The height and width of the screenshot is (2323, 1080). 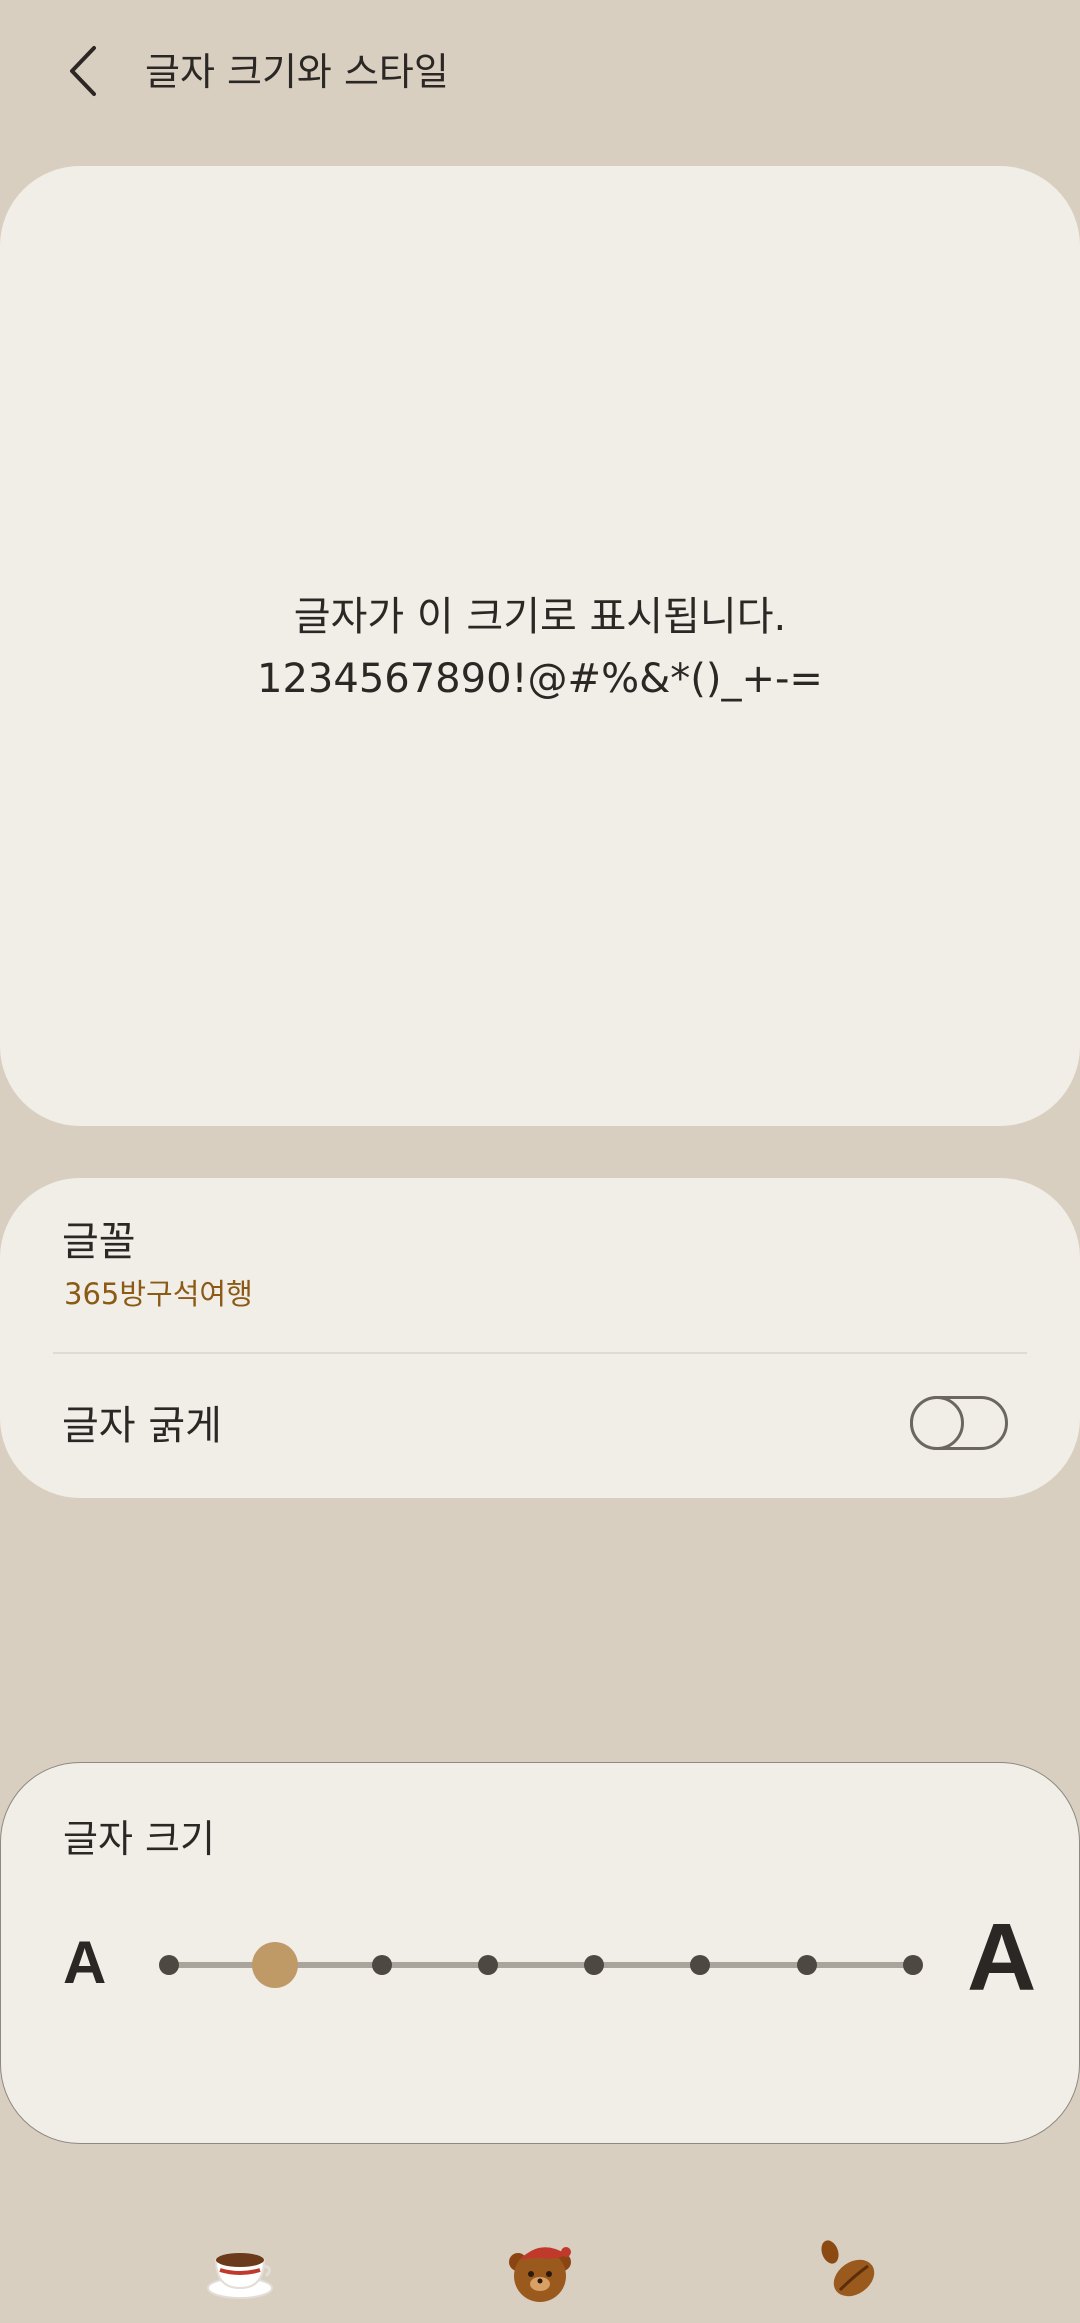 What do you see at coordinates (850, 2270) in the screenshot?
I see `coffee-beans-icon` at bounding box center [850, 2270].